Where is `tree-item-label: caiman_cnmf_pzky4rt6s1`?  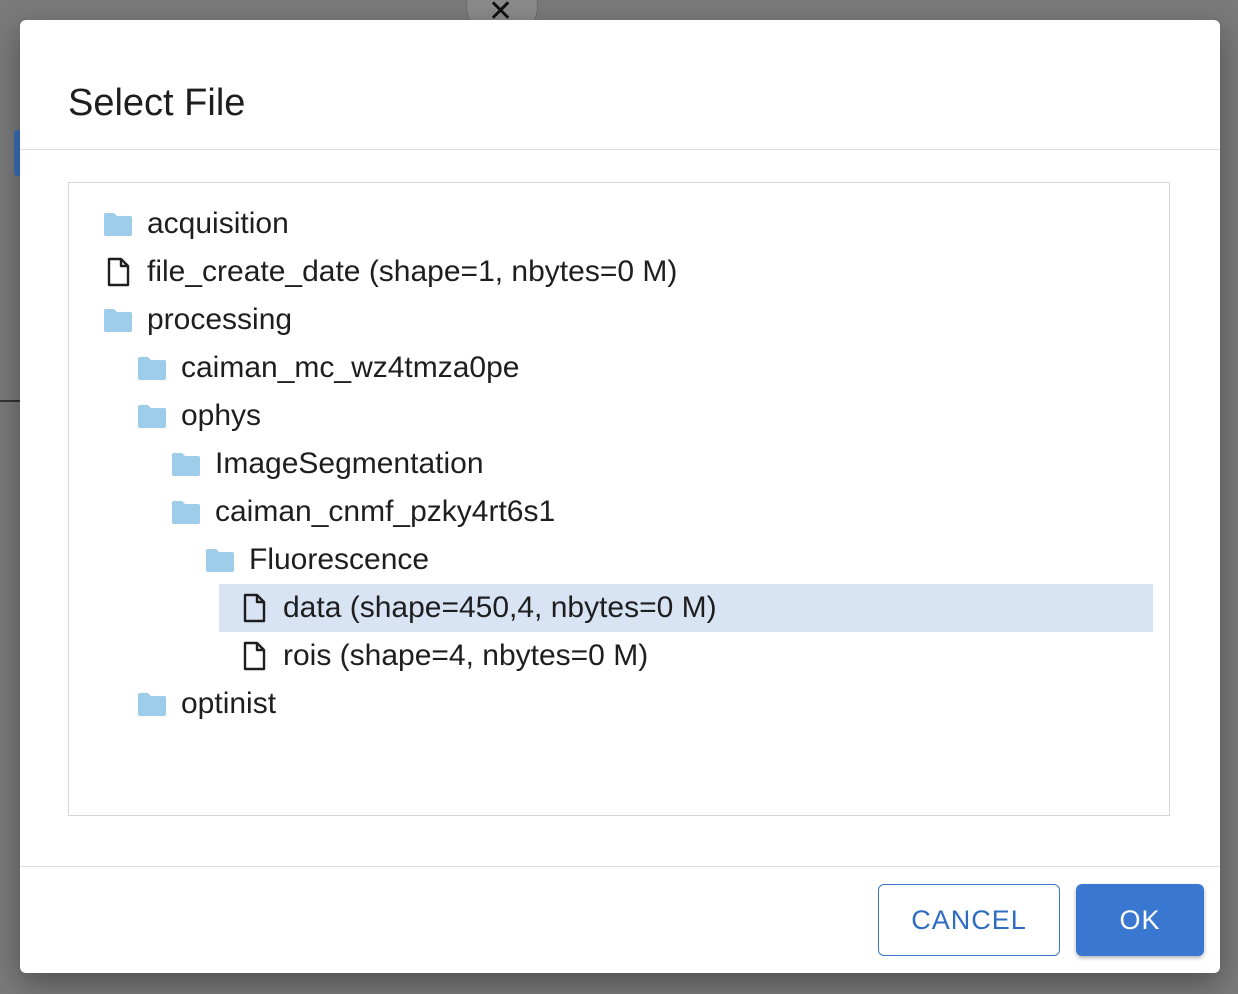 tree-item-label: caiman_cnmf_pzky4rt6s1 is located at coordinates (385, 511).